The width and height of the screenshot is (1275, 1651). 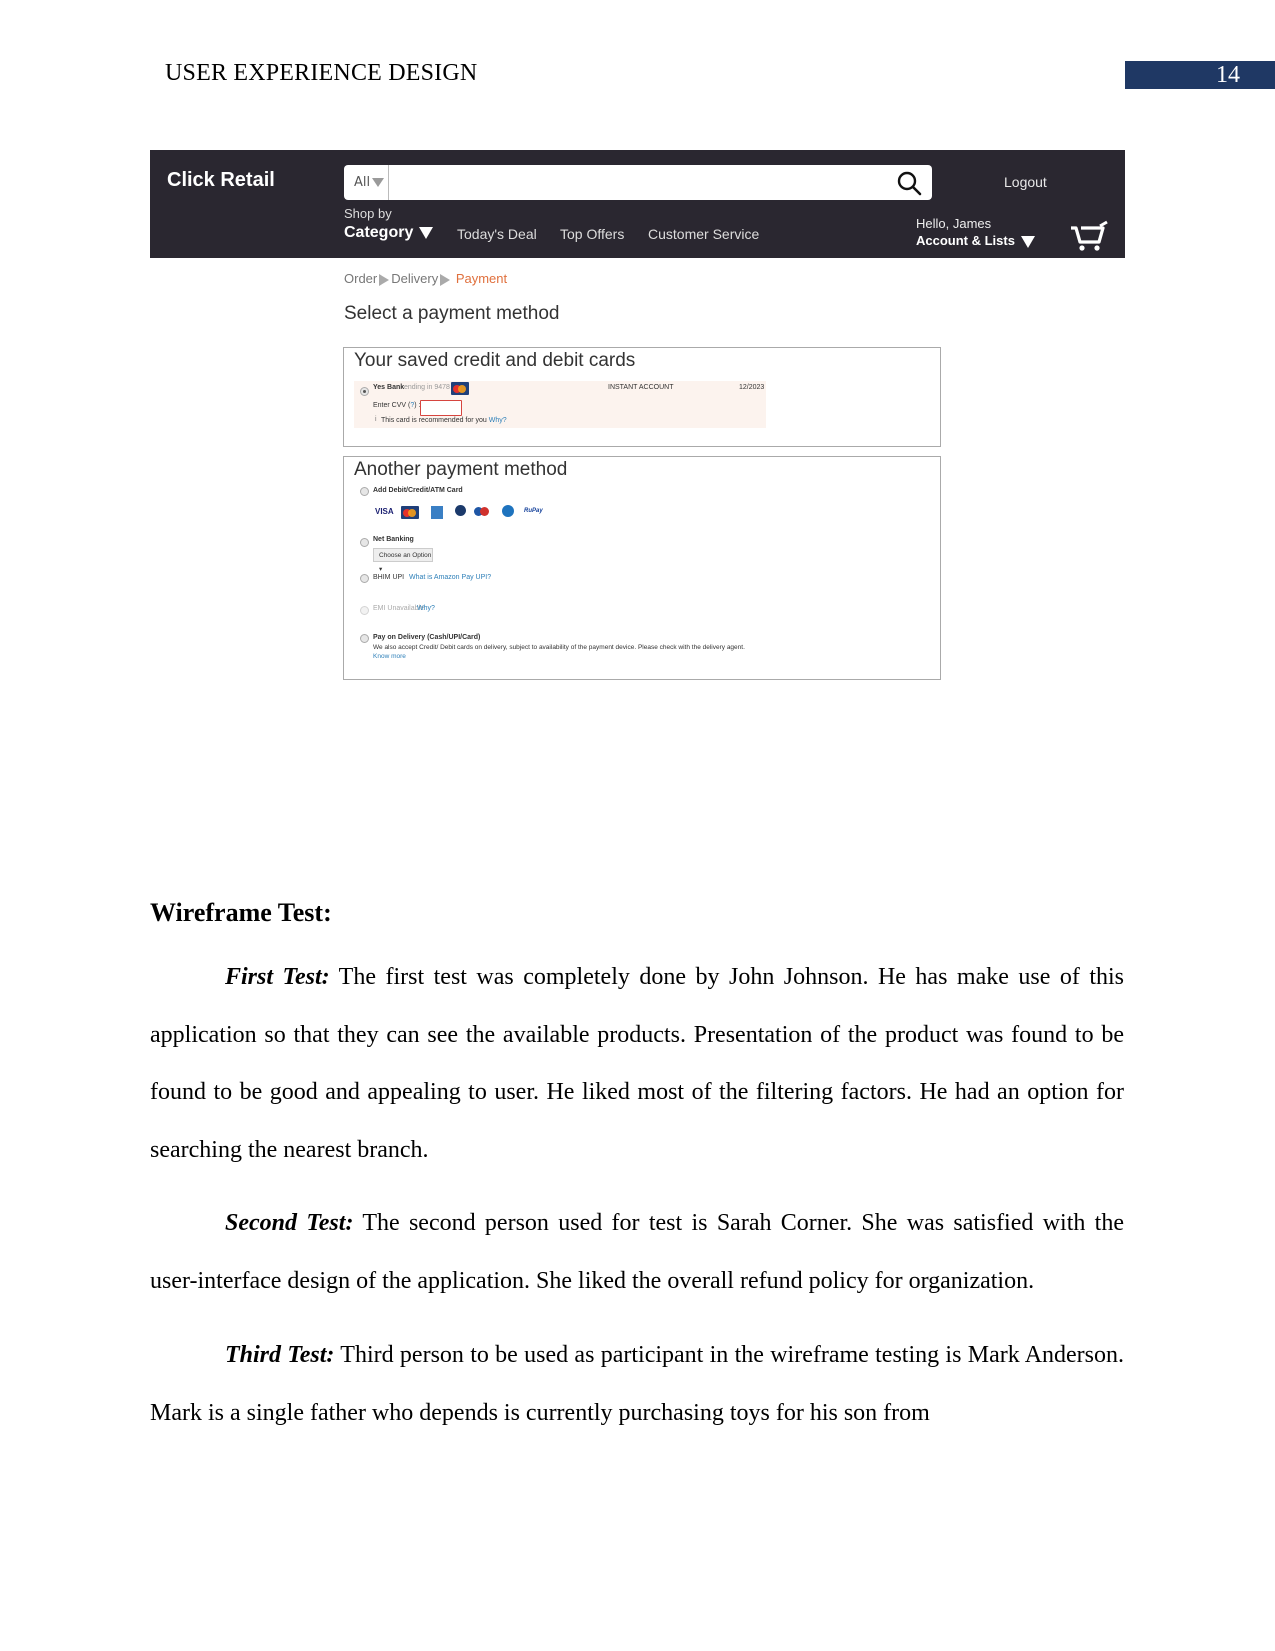 I want to click on nav-customer-service: Customer Service, so click(x=703, y=234).